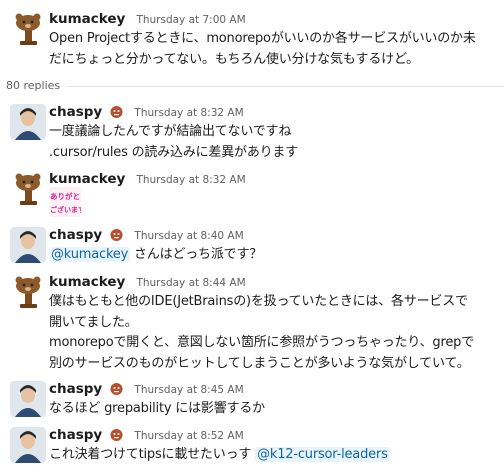 The width and height of the screenshot is (504, 466). I want to click on message-body: なるほど grepability には影響するか, so click(274, 409).